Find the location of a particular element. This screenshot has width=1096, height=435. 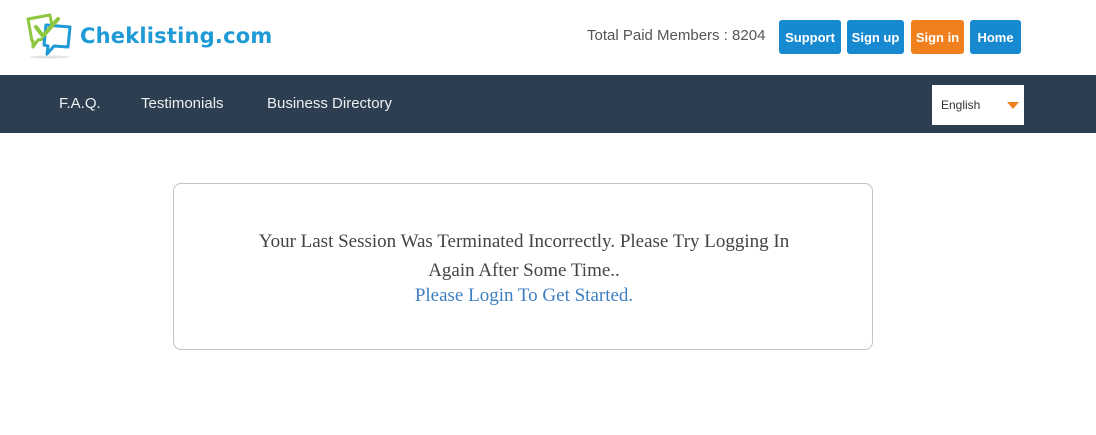

login-link: Please Login To Get Started. is located at coordinates (524, 296).